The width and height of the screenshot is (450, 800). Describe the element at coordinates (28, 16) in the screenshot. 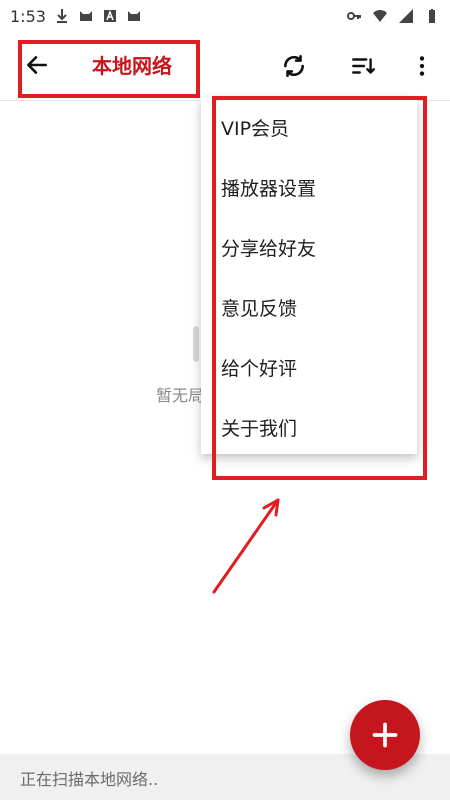

I see `status-time: 1:53` at that location.